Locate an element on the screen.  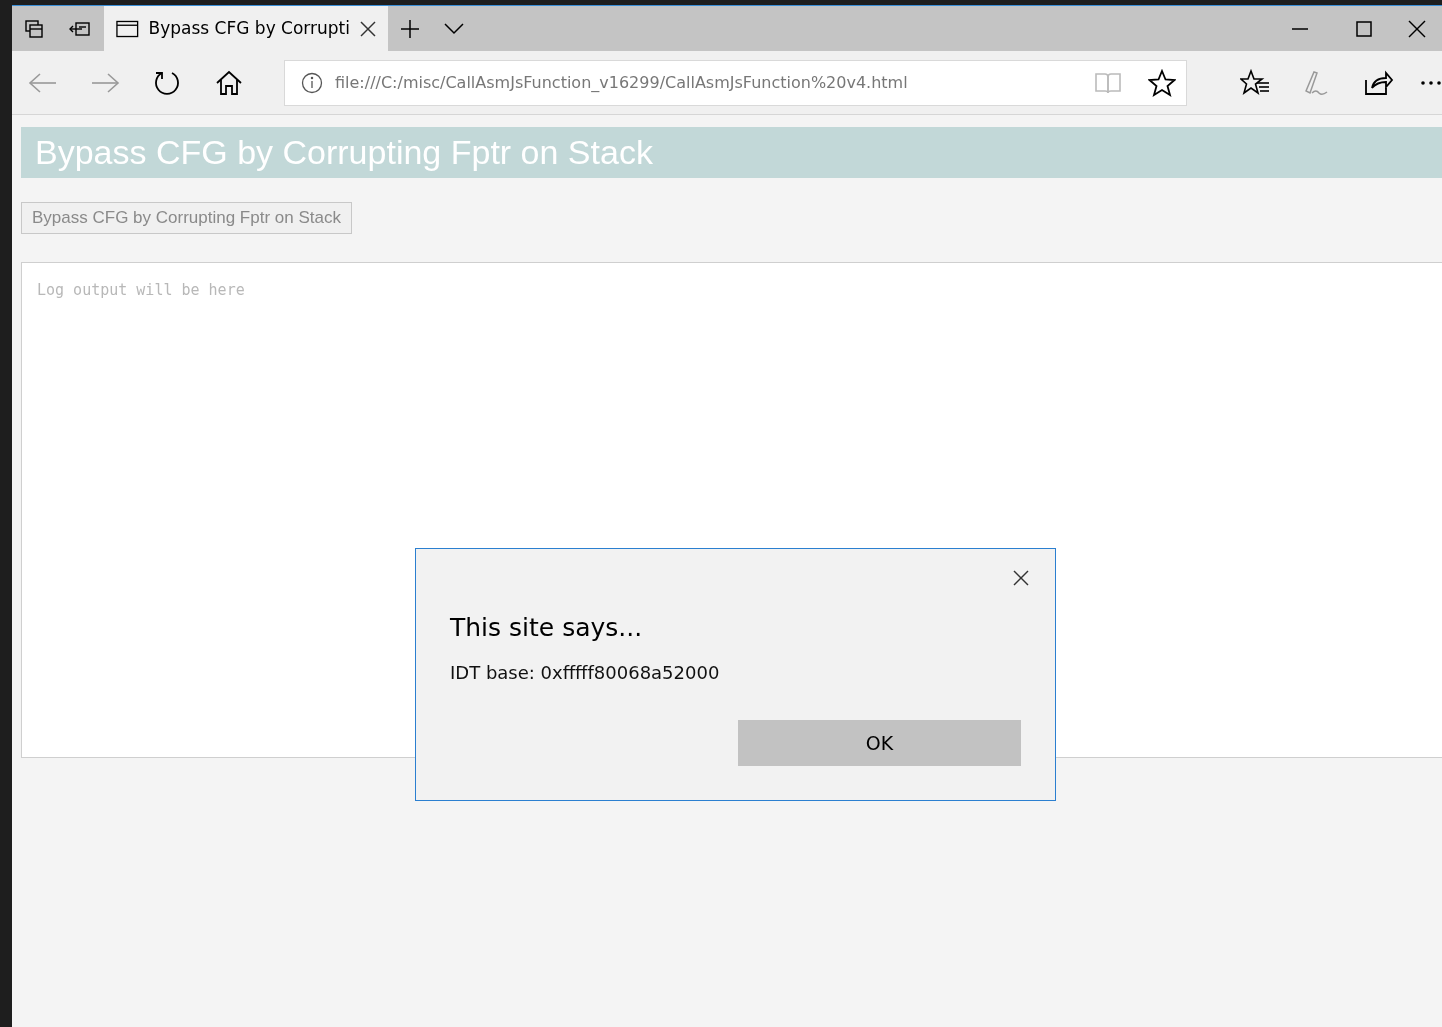
tab-title: Bypass CFG by Corrupti is located at coordinates (249, 28).